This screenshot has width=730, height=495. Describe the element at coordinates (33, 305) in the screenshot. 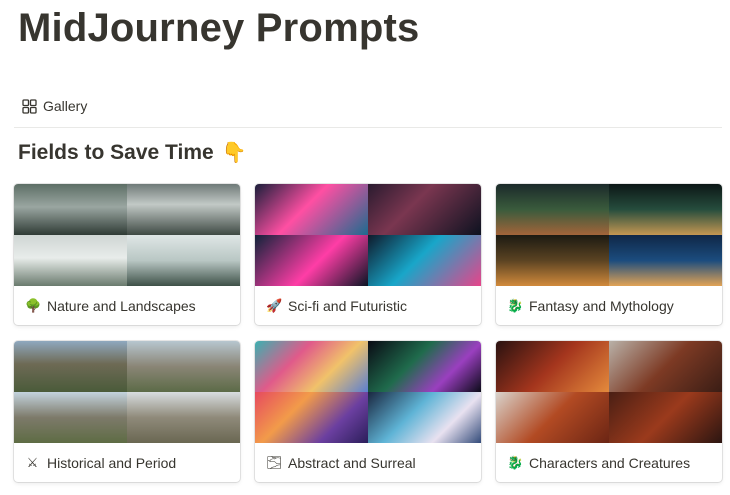

I see `tree-icon: 🌳` at that location.